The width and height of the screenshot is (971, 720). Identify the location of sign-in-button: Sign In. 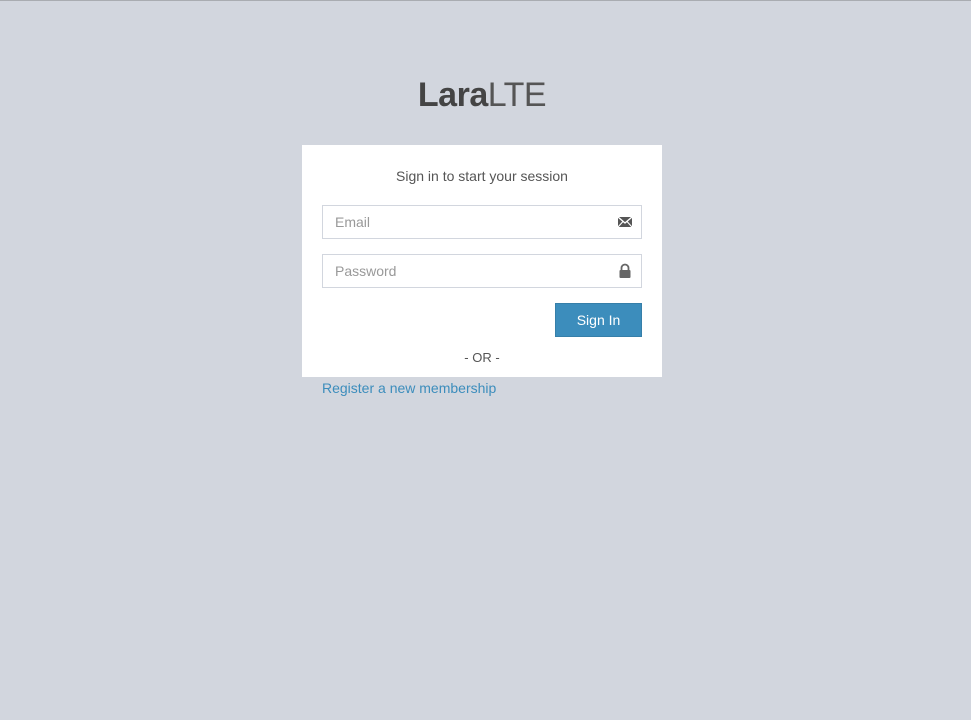
(598, 320).